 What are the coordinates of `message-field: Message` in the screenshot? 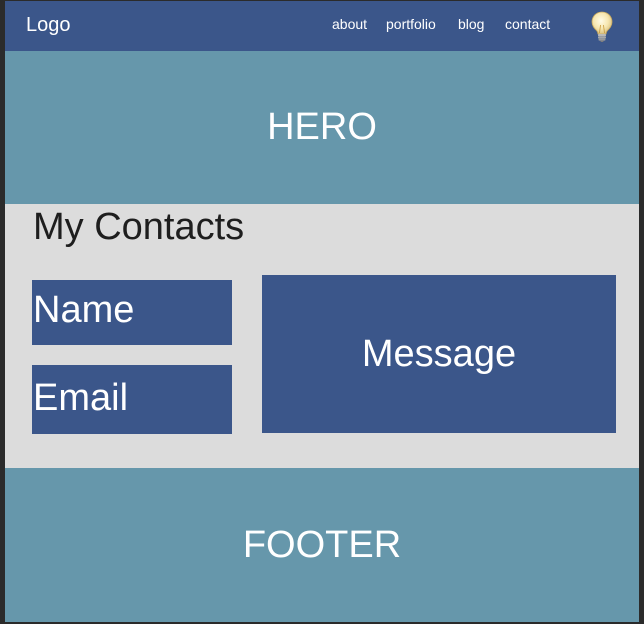 It's located at (439, 354).